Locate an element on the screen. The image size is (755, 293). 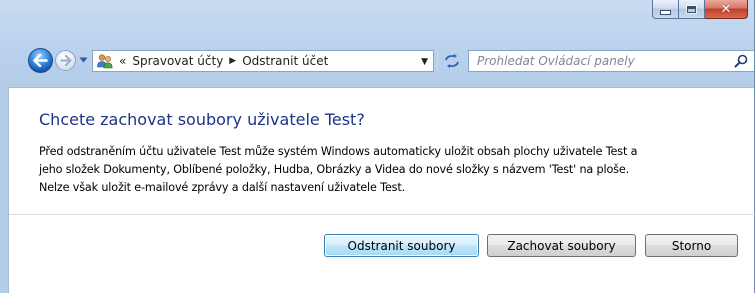
refresh-button is located at coordinates (451, 61).